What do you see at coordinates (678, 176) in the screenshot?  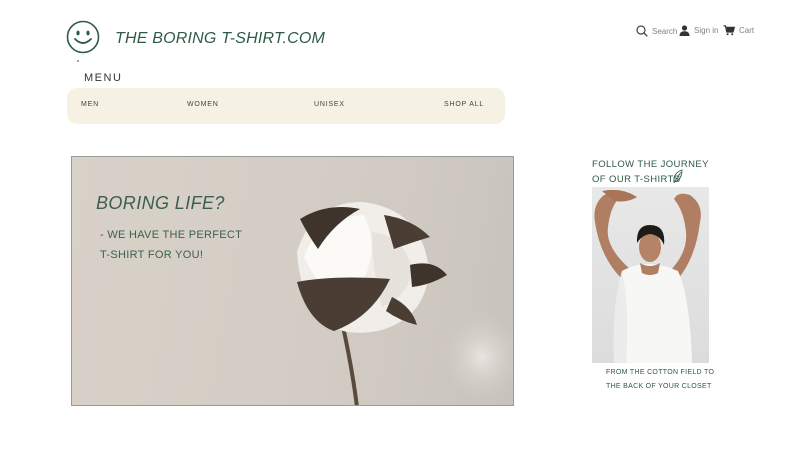 I see `leaf-icon` at bounding box center [678, 176].